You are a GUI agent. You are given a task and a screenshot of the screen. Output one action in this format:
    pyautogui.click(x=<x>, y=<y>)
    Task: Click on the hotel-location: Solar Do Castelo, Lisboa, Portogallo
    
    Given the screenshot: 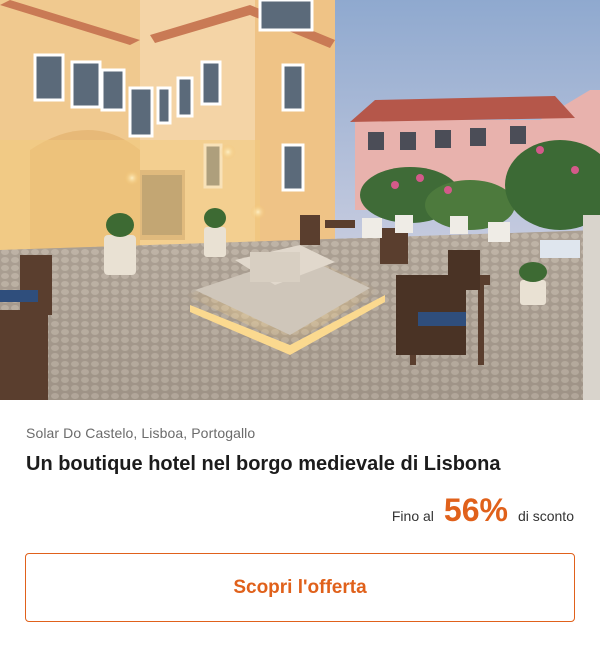 What is the action you would take?
    pyautogui.click(x=141, y=433)
    